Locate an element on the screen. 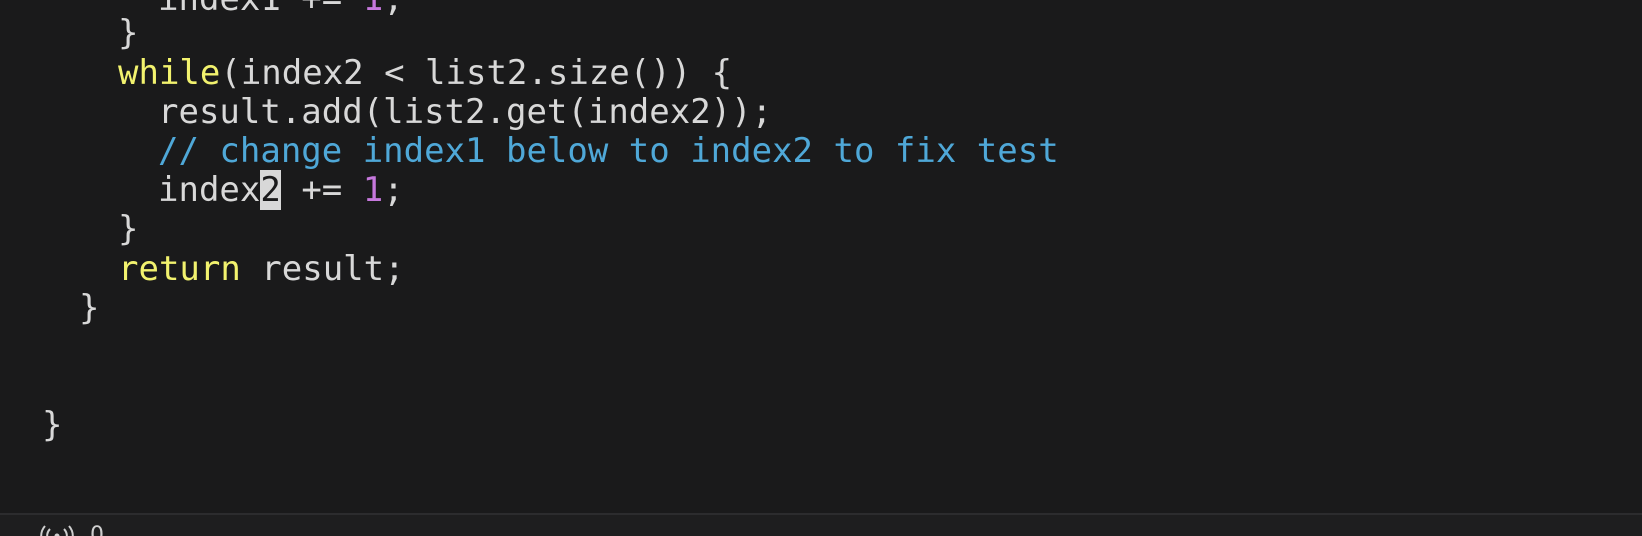  code-text: (index2 < list2.size()) { is located at coordinates (476, 73).